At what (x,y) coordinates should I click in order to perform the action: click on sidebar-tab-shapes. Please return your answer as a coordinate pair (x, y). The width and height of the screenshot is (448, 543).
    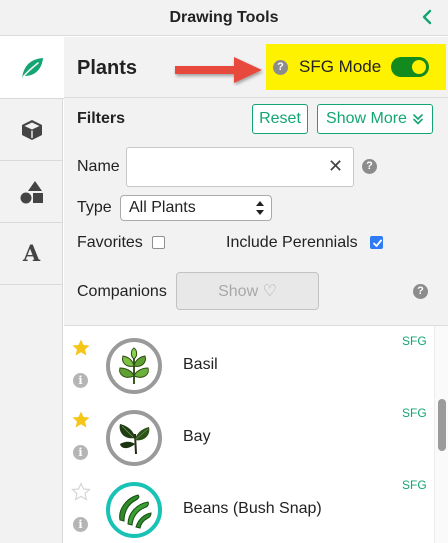
    Looking at the image, I should click on (31, 192).